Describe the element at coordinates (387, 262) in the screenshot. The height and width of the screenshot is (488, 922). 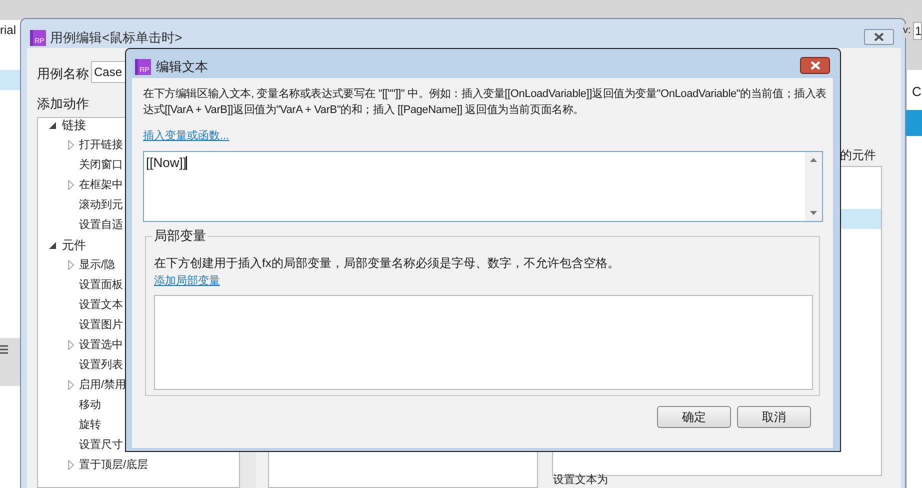
I see `description-text: 在下方创建用于插入fx的局部变量，局部变量名称必须是字母、数字，不允许包含空格。` at that location.